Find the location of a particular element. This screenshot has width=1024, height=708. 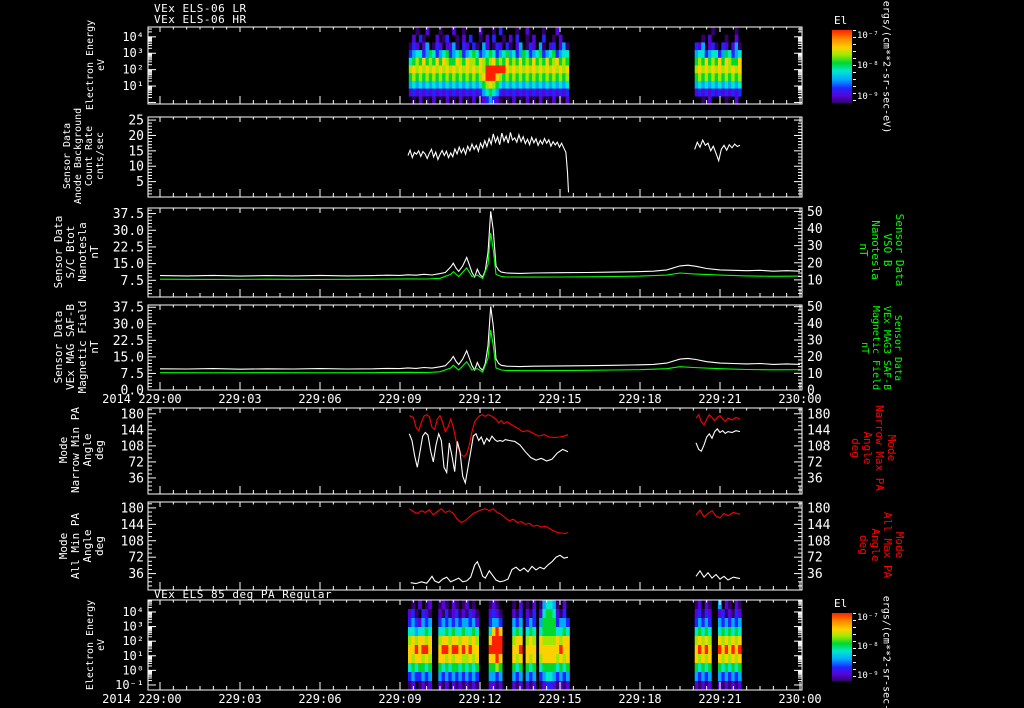

panel-p1: 10⁴ 10³ 10² 10¹ is located at coordinates (462, 65).